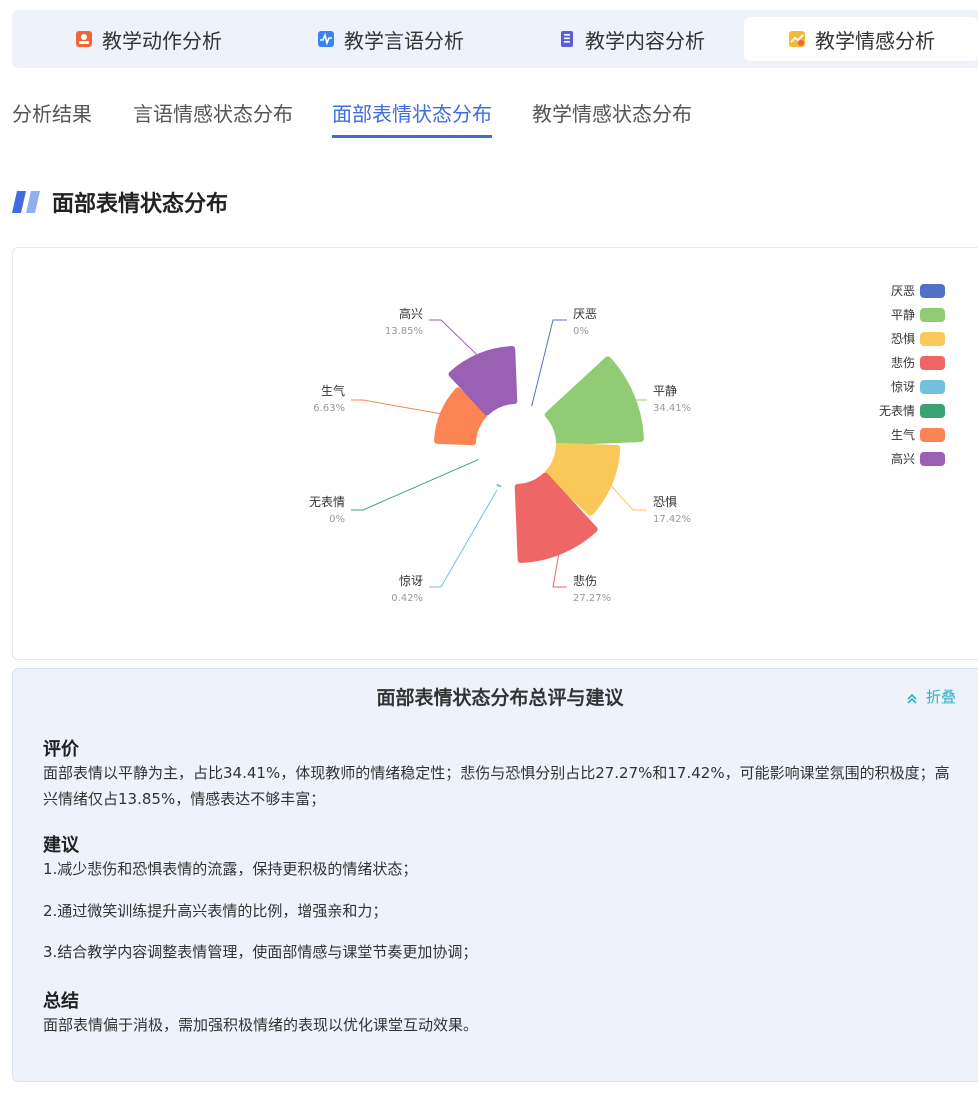 The height and width of the screenshot is (1093, 978). Describe the element at coordinates (404, 331) in the screenshot. I see `slice-percent-label: 13.85%` at that location.